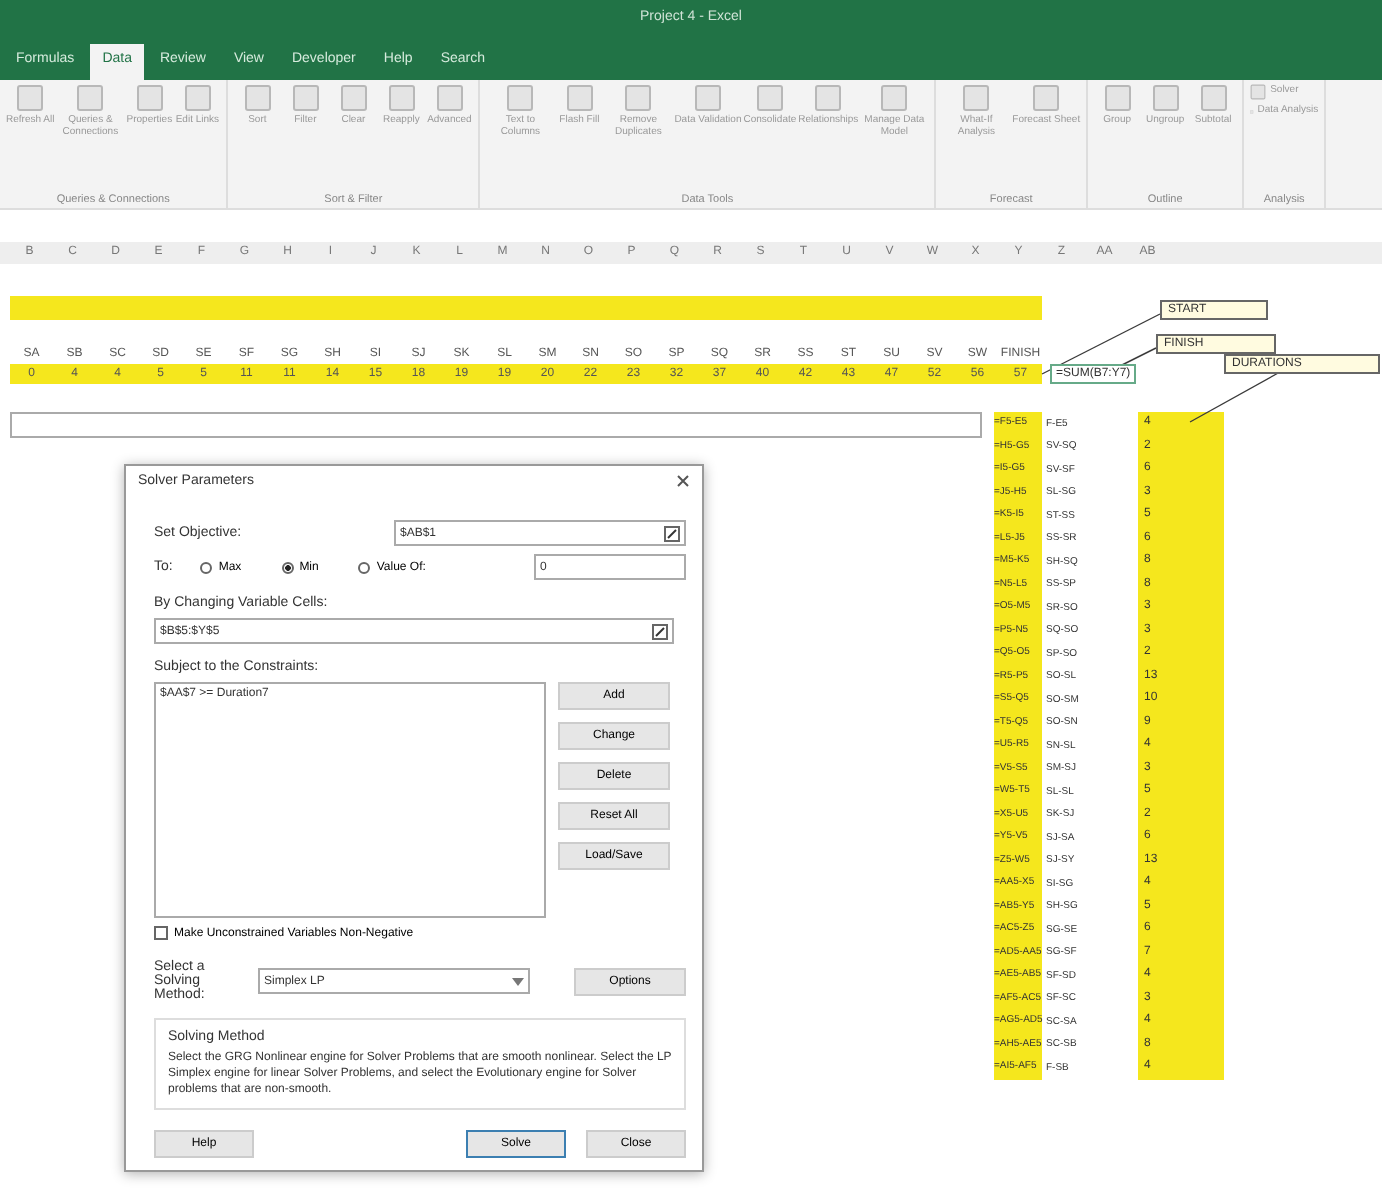 Image resolution: width=1382 pixels, height=1188 pixels. Describe the element at coordinates (1235, 397) in the screenshot. I see `leader-line` at that location.